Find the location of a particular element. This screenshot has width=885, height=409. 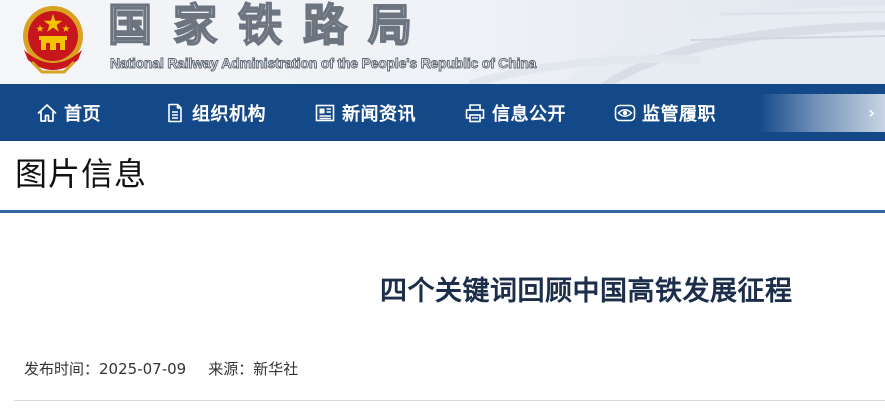

newspaper-icon is located at coordinates (325, 113).